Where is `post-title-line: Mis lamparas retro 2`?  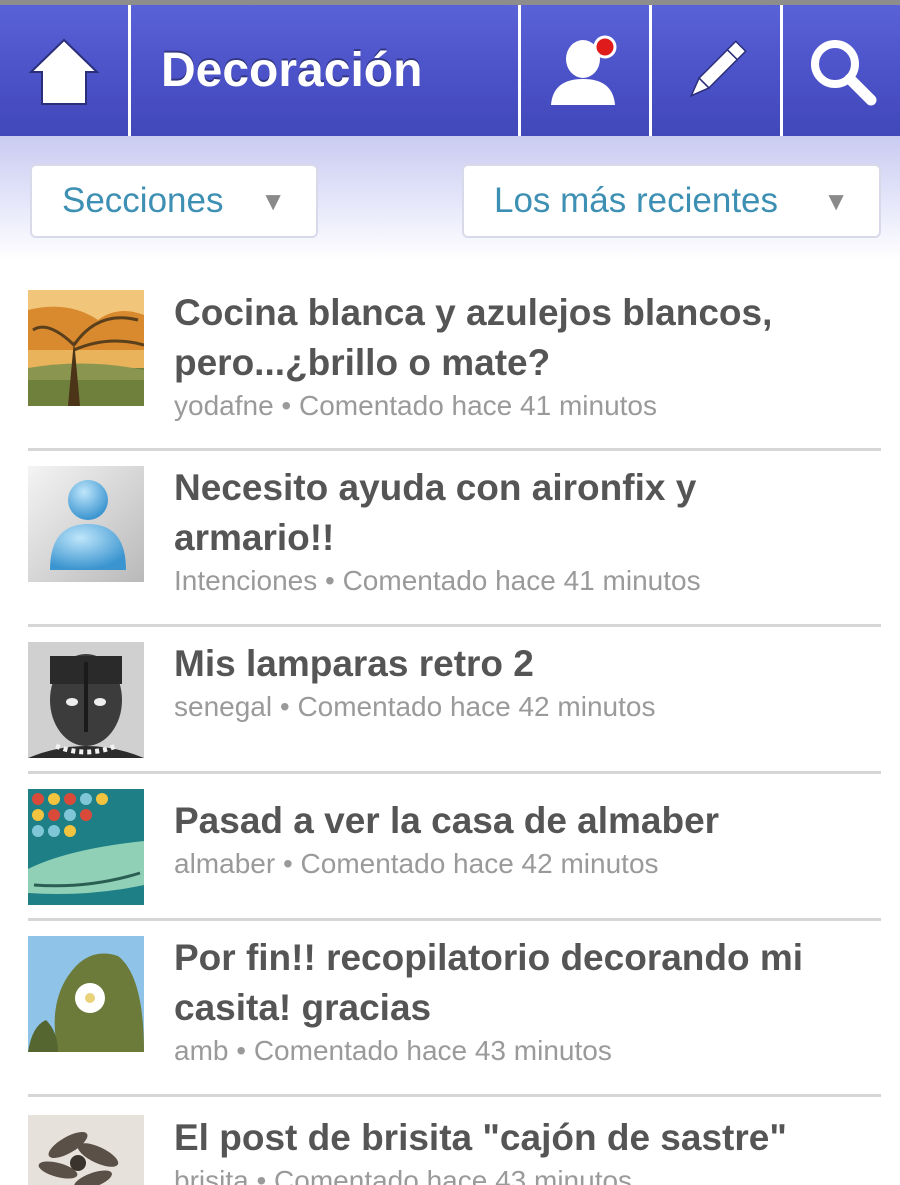 post-title-line: Mis lamparas retro 2 is located at coordinates (354, 663).